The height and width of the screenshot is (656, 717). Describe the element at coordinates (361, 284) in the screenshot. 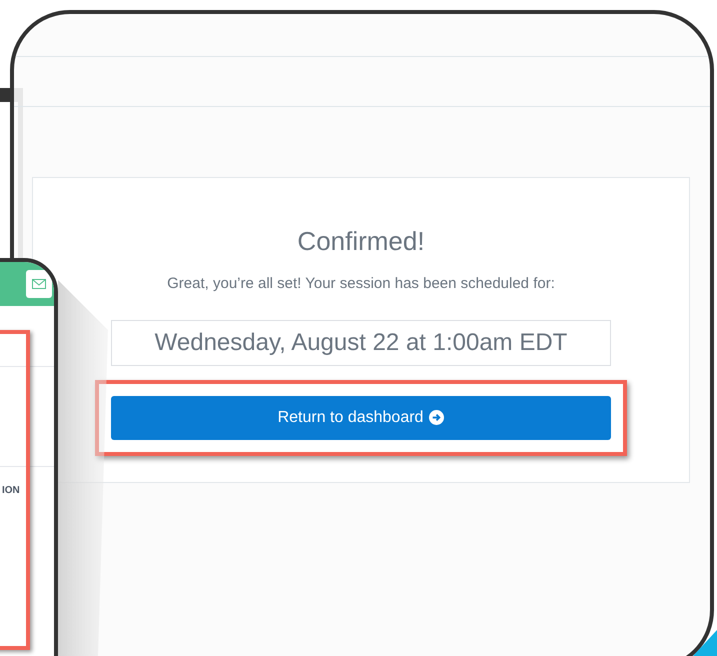

I see `confirmation-message: Great, you’re all set! Your session has been scheduled for:` at that location.